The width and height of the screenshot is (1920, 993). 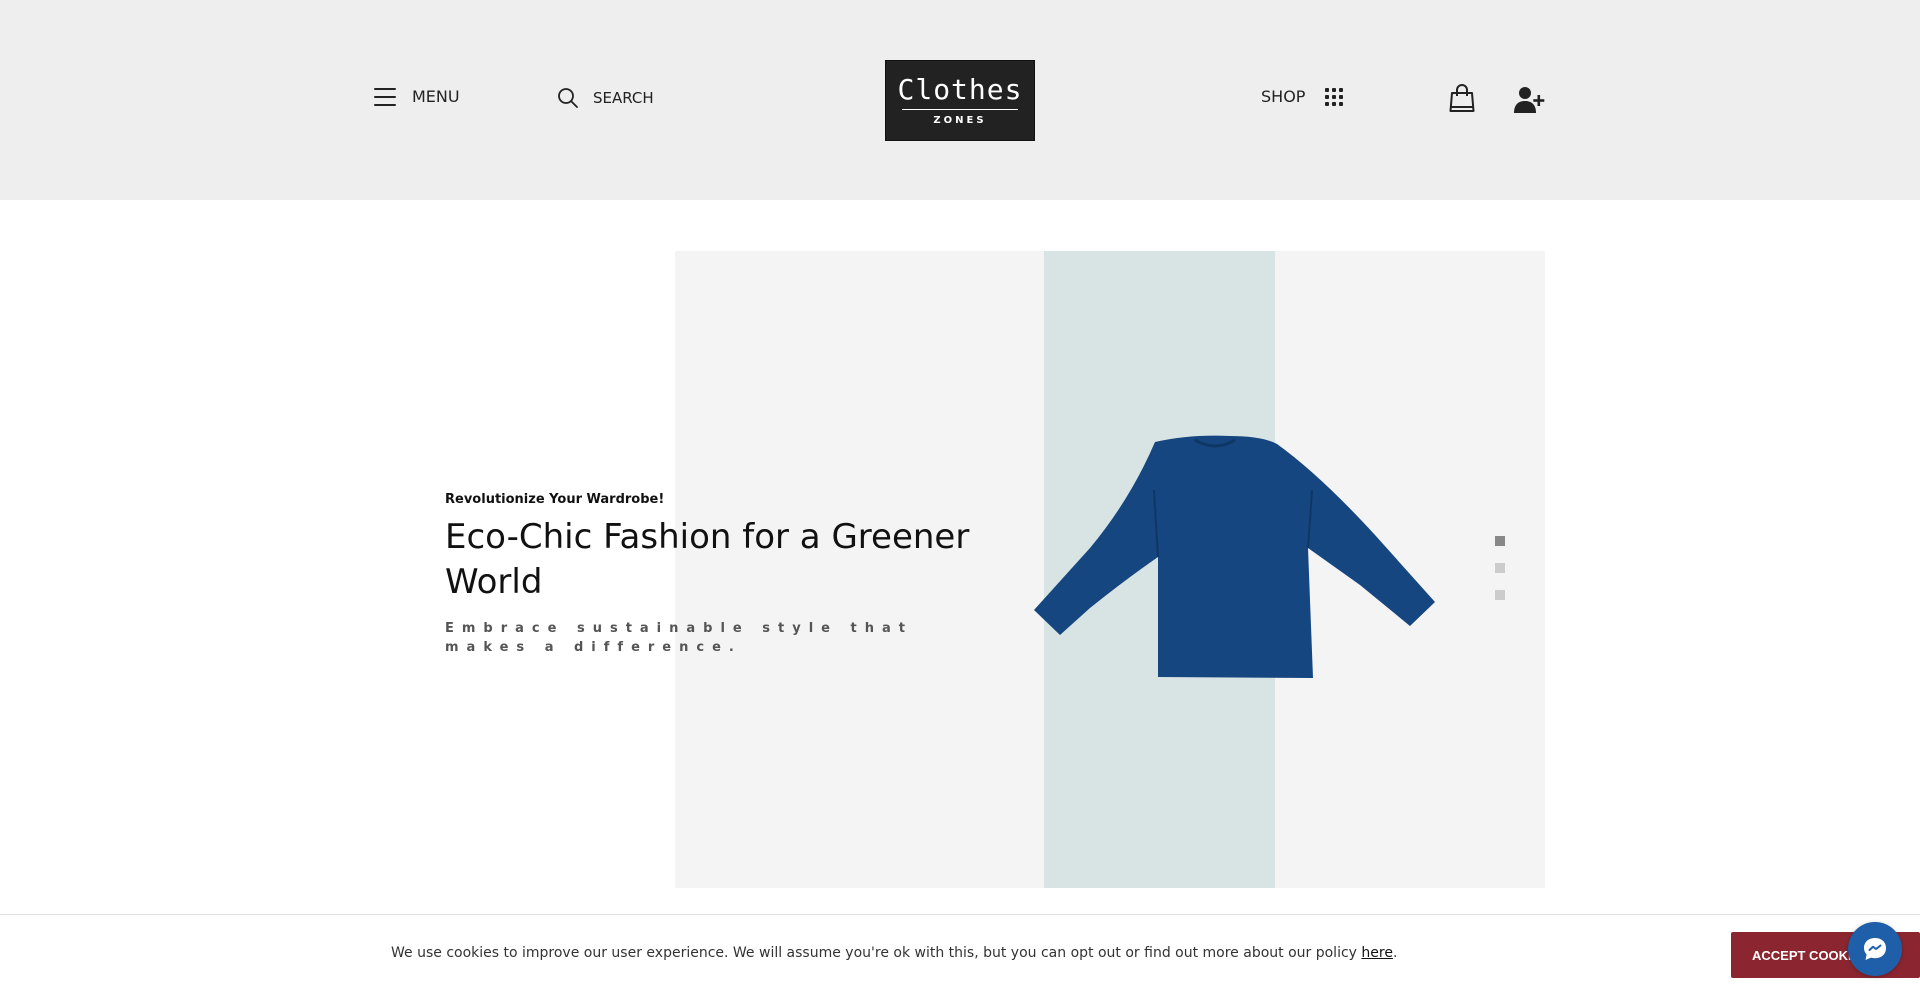 What do you see at coordinates (623, 98) in the screenshot?
I see `search-label: SEARCH` at bounding box center [623, 98].